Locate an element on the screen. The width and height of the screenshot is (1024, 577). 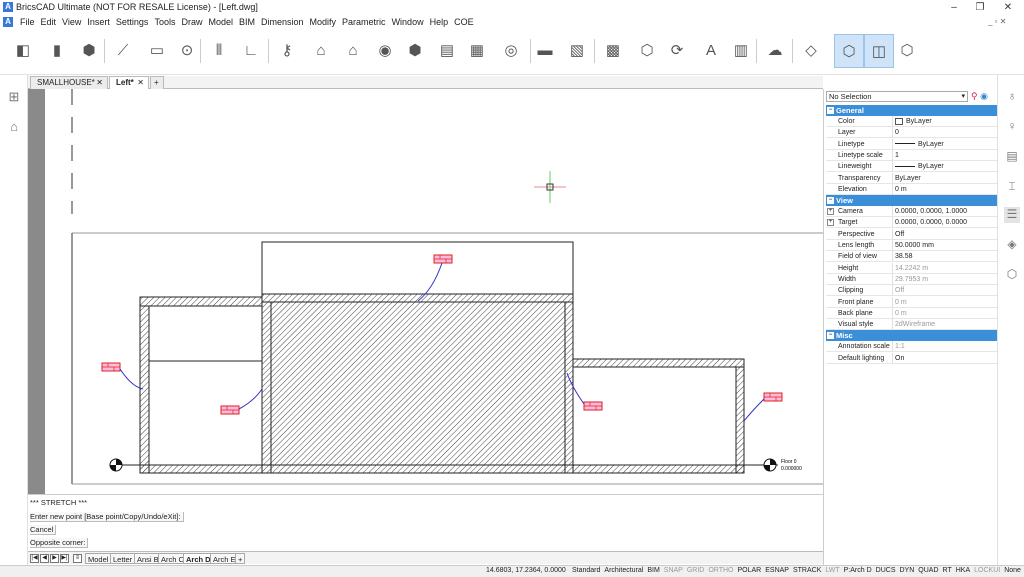
menu-parametric: Parametric is located at coordinates (364, 22).